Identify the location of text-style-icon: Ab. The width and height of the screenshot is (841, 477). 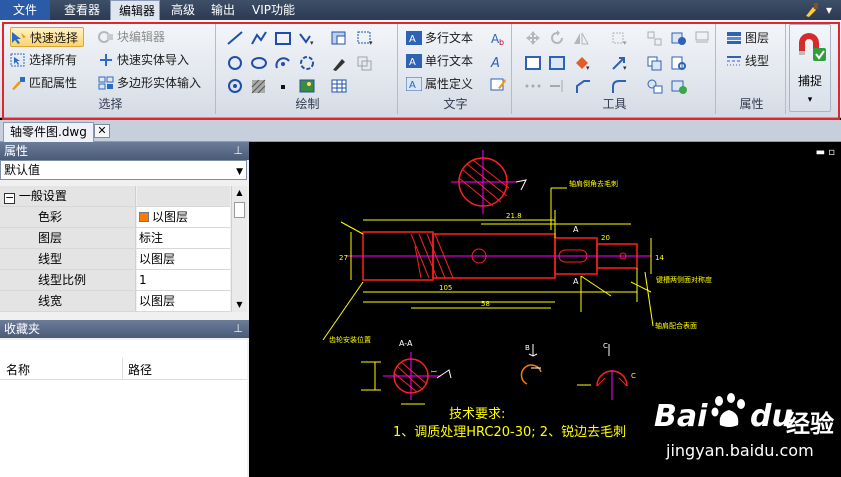
(499, 38).